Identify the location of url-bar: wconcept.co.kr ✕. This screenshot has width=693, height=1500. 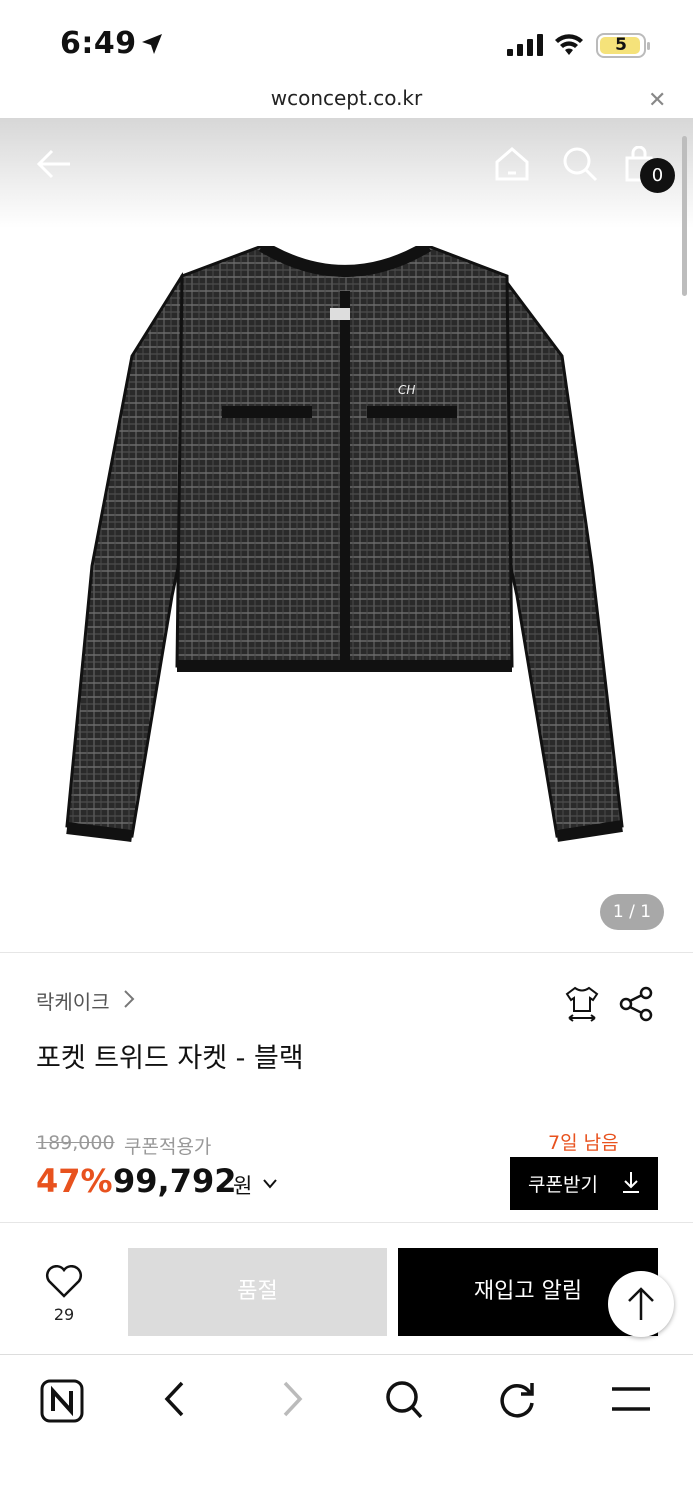
(346, 100).